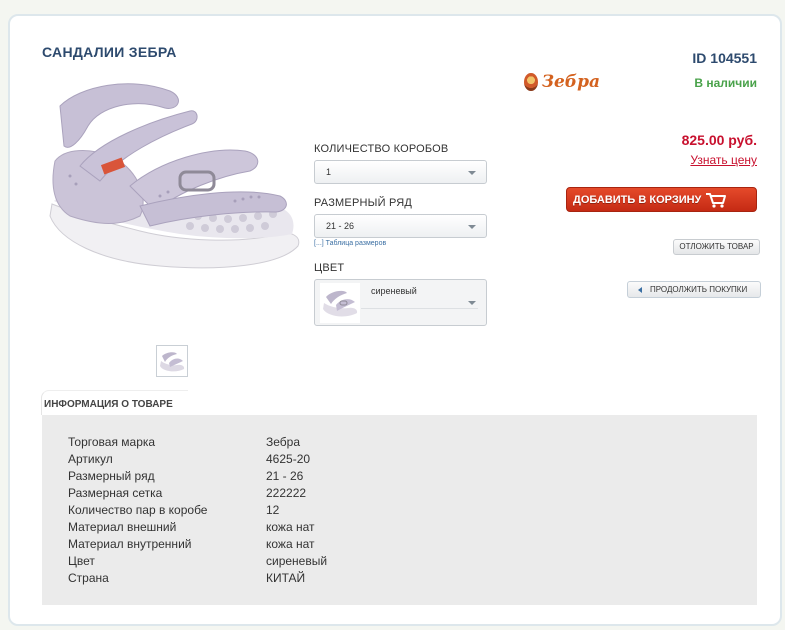 This screenshot has height=630, width=785. I want to click on boxes-select: 1, so click(400, 172).